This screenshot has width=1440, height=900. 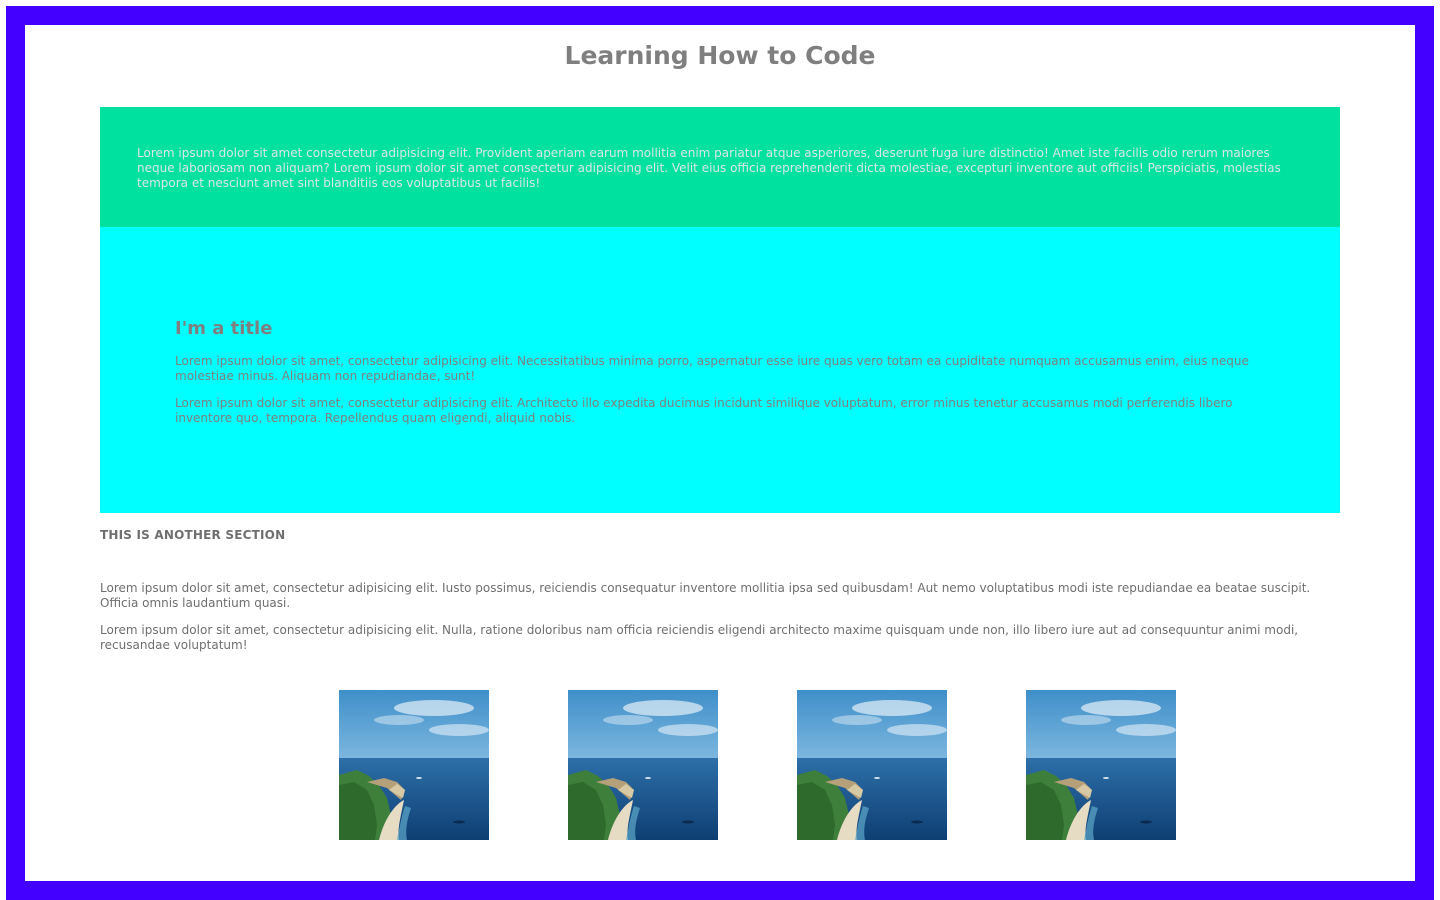 What do you see at coordinates (224, 328) in the screenshot?
I see `section-title: I'm a title` at bounding box center [224, 328].